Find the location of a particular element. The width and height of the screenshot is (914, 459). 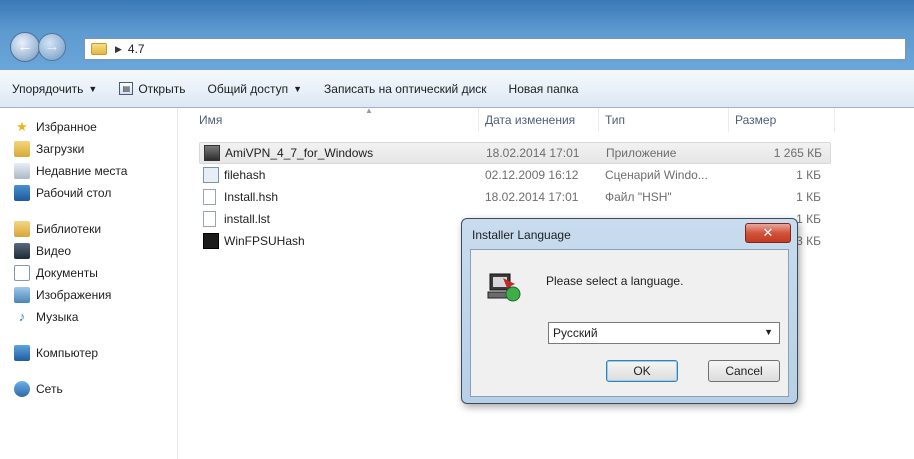

open-button: ▤ Открыть is located at coordinates (152, 89).